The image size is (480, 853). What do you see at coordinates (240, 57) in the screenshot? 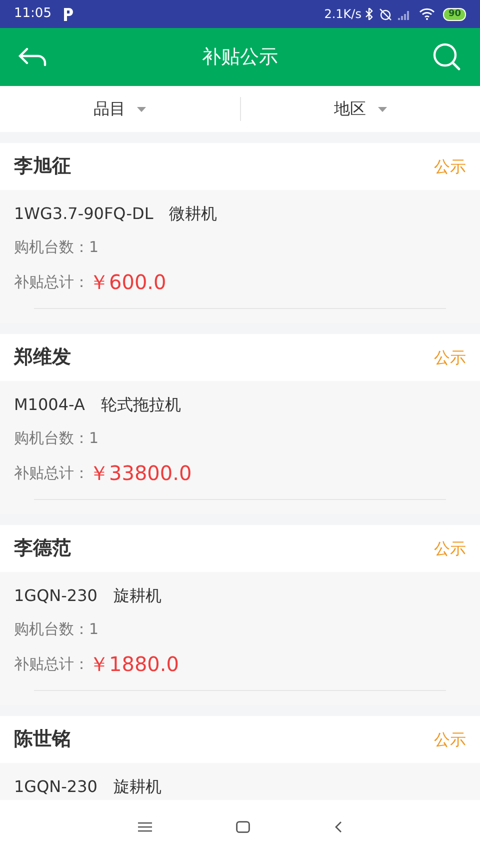
I see `page-title: 补贴公示` at bounding box center [240, 57].